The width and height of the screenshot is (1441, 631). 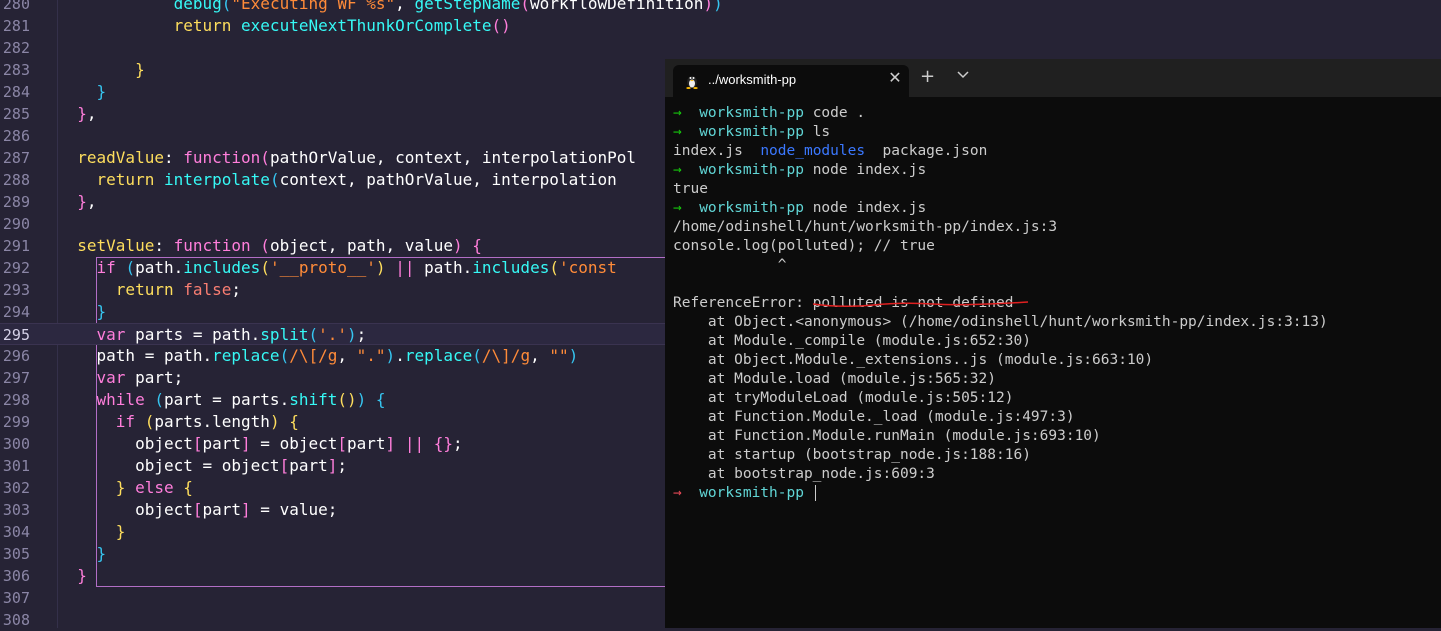 I want to click on code-token: parts.length, so click(x=212, y=421).